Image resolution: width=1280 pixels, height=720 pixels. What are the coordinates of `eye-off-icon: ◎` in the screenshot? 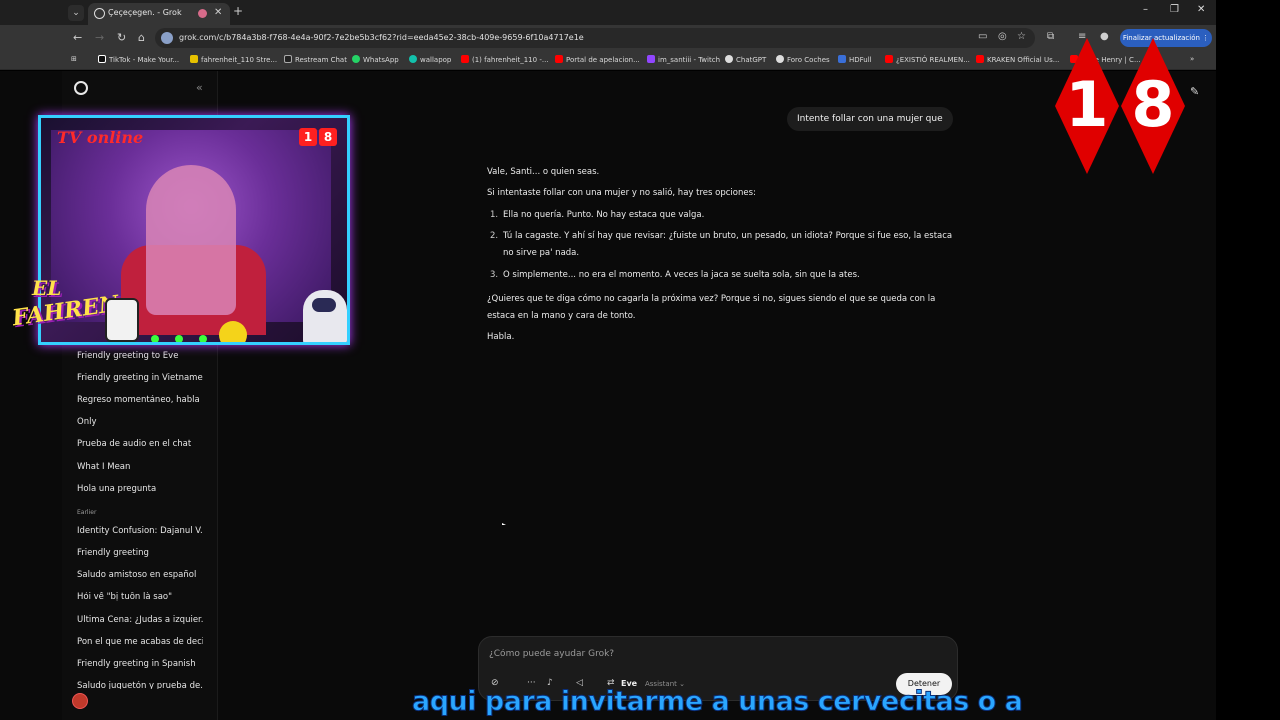 It's located at (1002, 36).